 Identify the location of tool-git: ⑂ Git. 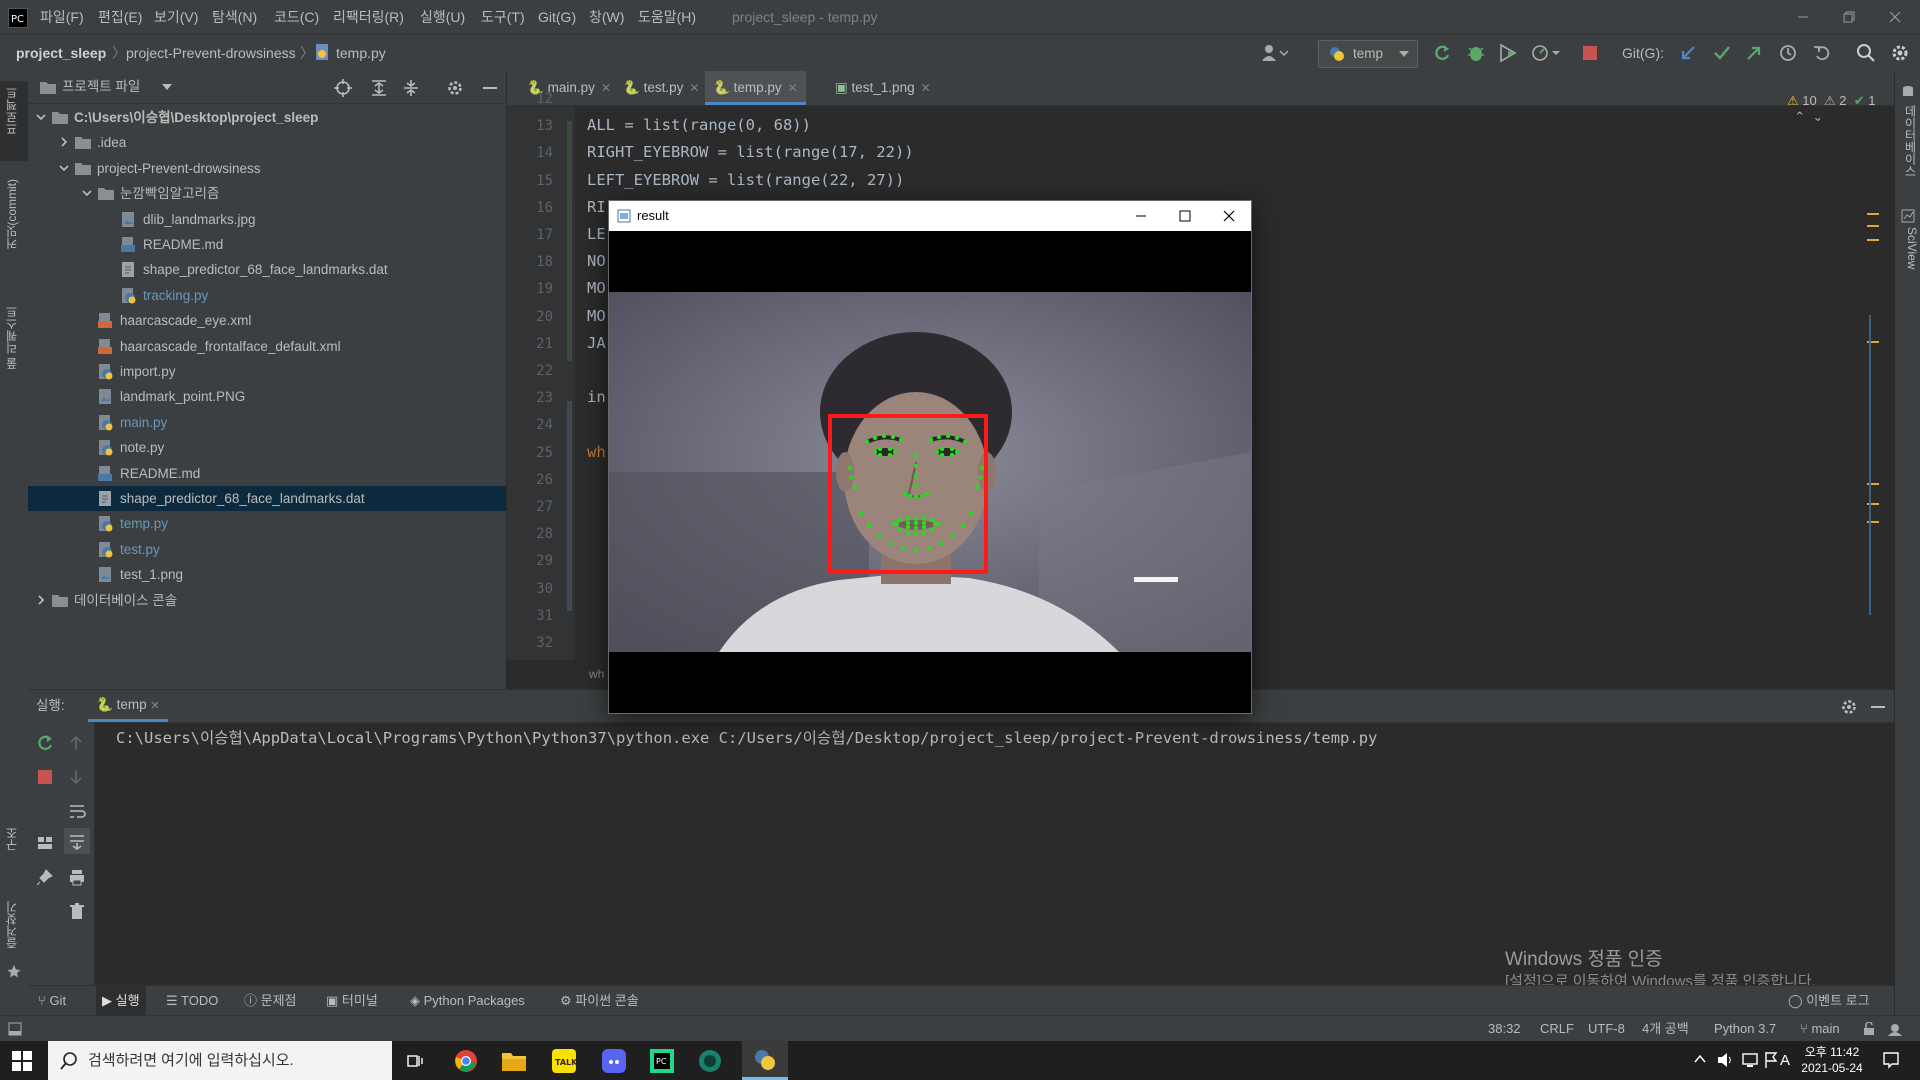
(52, 1001).